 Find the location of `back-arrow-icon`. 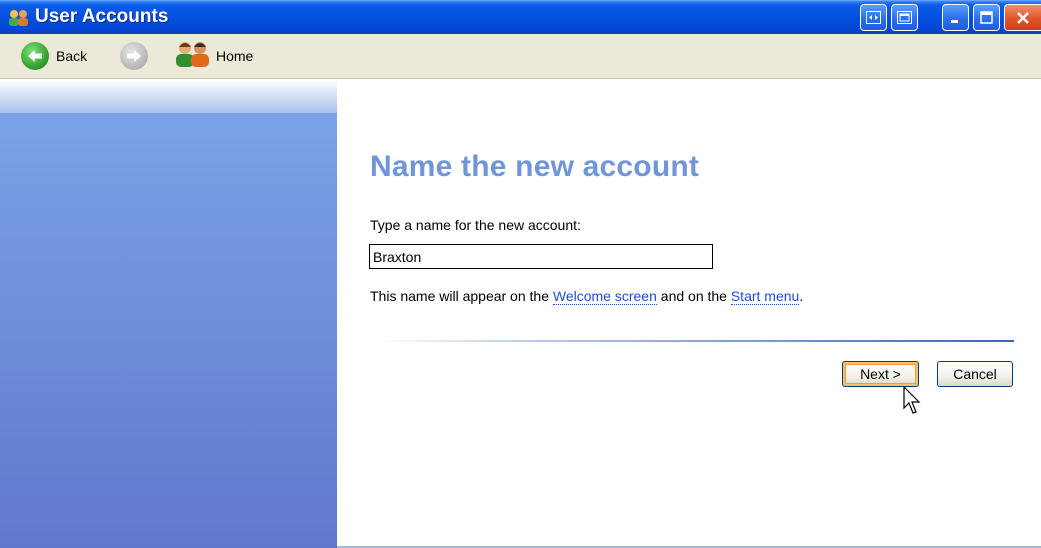

back-arrow-icon is located at coordinates (35, 56).